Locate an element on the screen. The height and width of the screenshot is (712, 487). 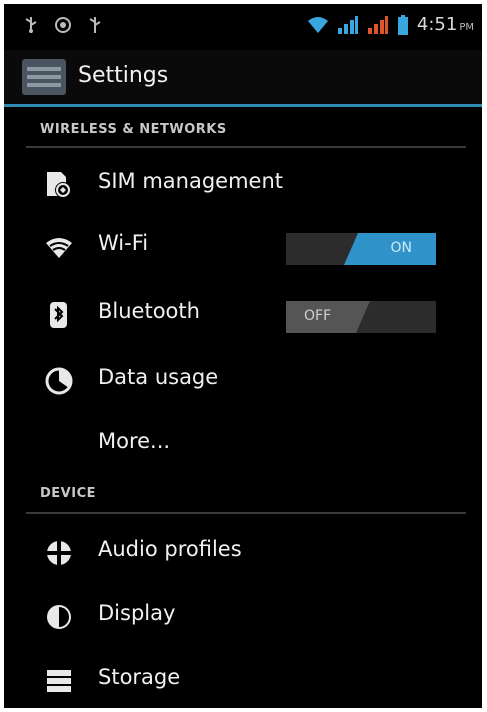
bluetooth-label: Bluetooth is located at coordinates (149, 311).